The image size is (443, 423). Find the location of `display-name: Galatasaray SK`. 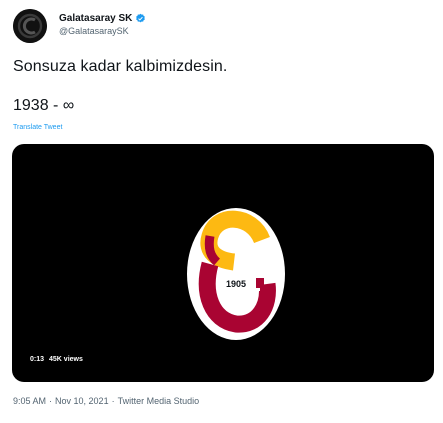

display-name: Galatasaray SK is located at coordinates (95, 18).